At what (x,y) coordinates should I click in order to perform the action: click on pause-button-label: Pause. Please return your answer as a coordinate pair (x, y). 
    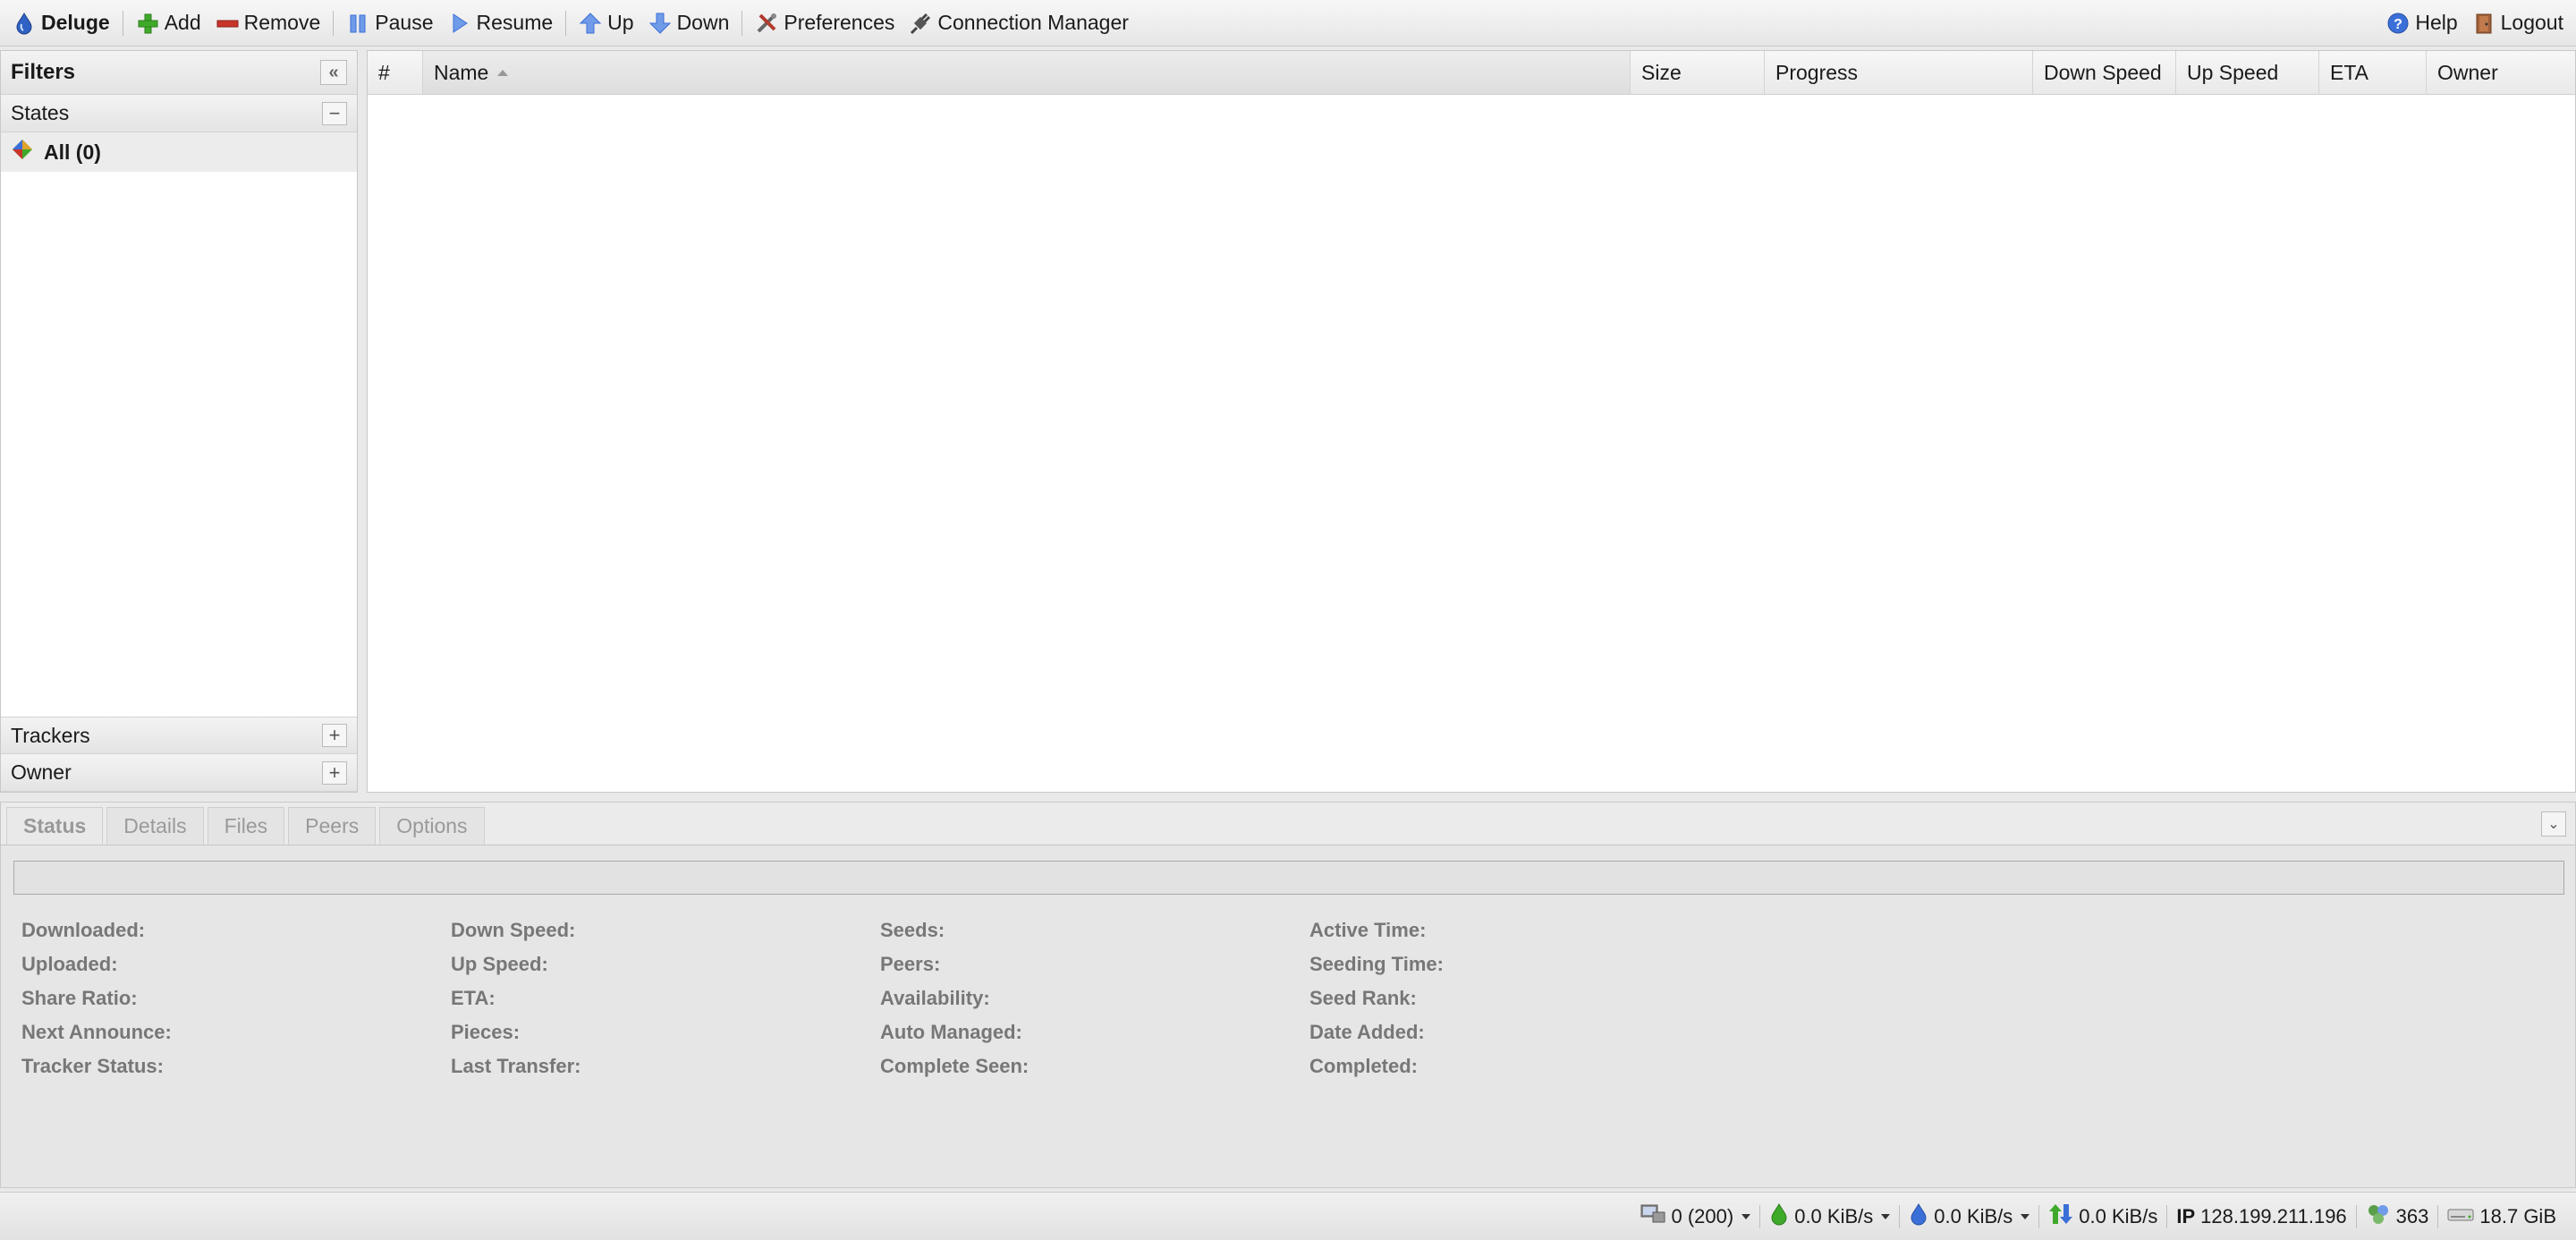
    Looking at the image, I should click on (404, 22).